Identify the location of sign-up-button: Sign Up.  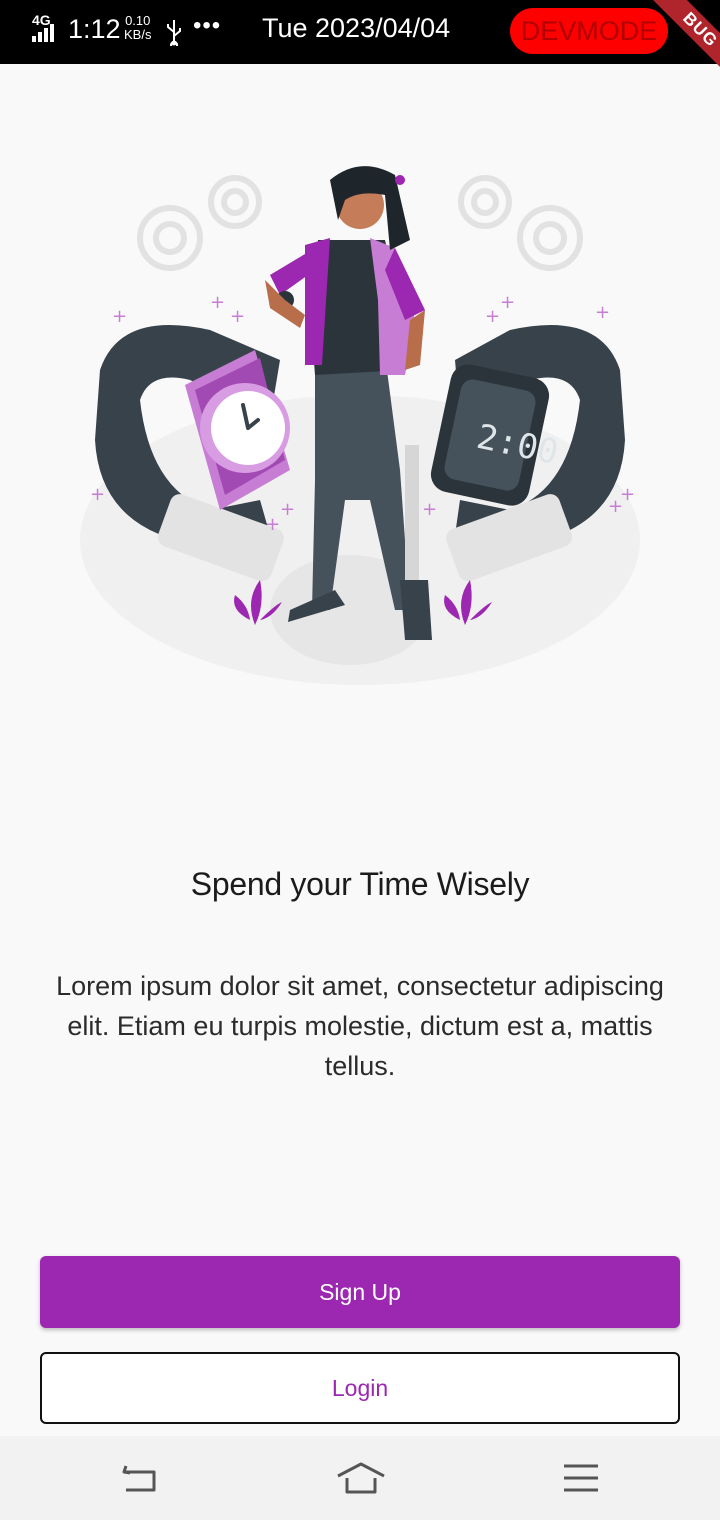
(360, 1292).